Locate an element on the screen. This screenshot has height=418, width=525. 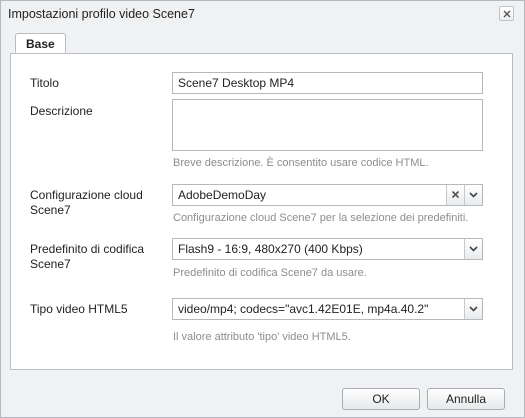
html5-type-label: Tipo video HTML5 is located at coordinates (79, 309).